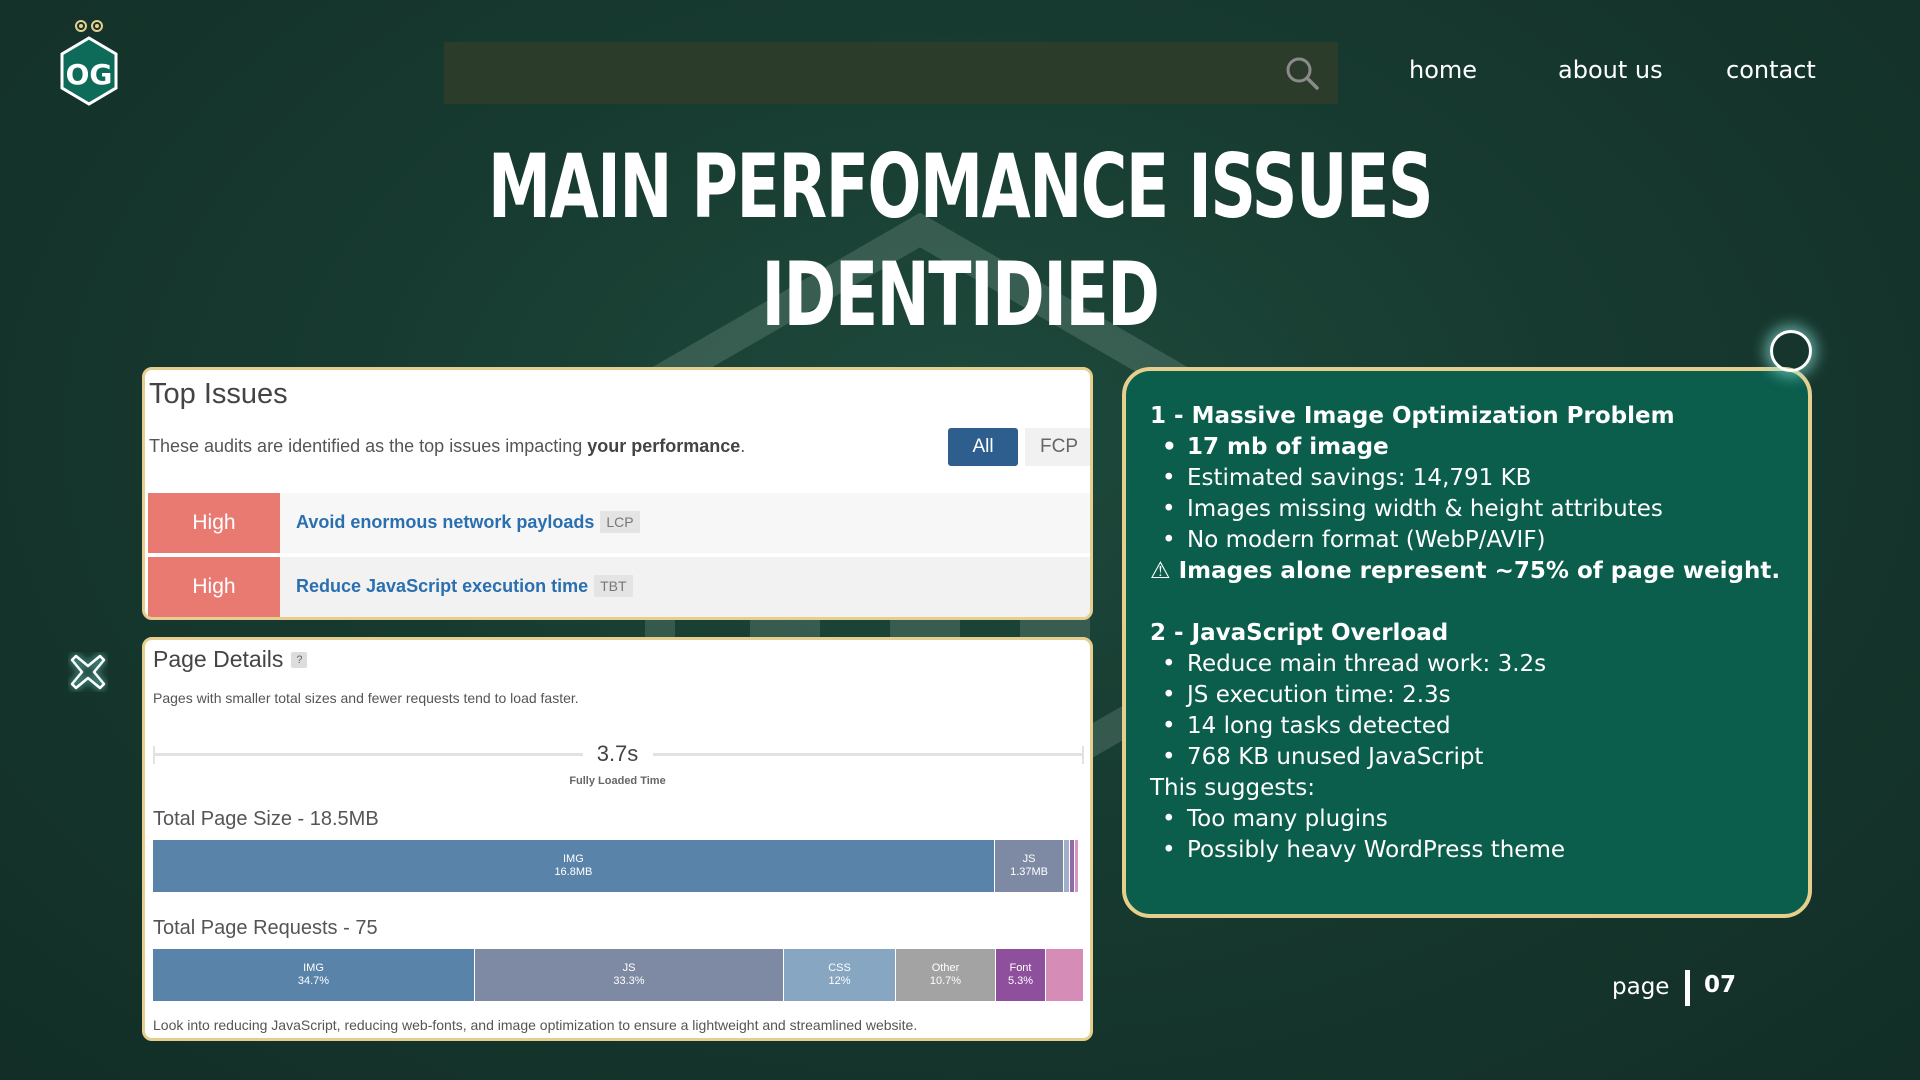 The height and width of the screenshot is (1080, 1920). I want to click on issue-label: Avoid enormous network payloads, so click(445, 522).